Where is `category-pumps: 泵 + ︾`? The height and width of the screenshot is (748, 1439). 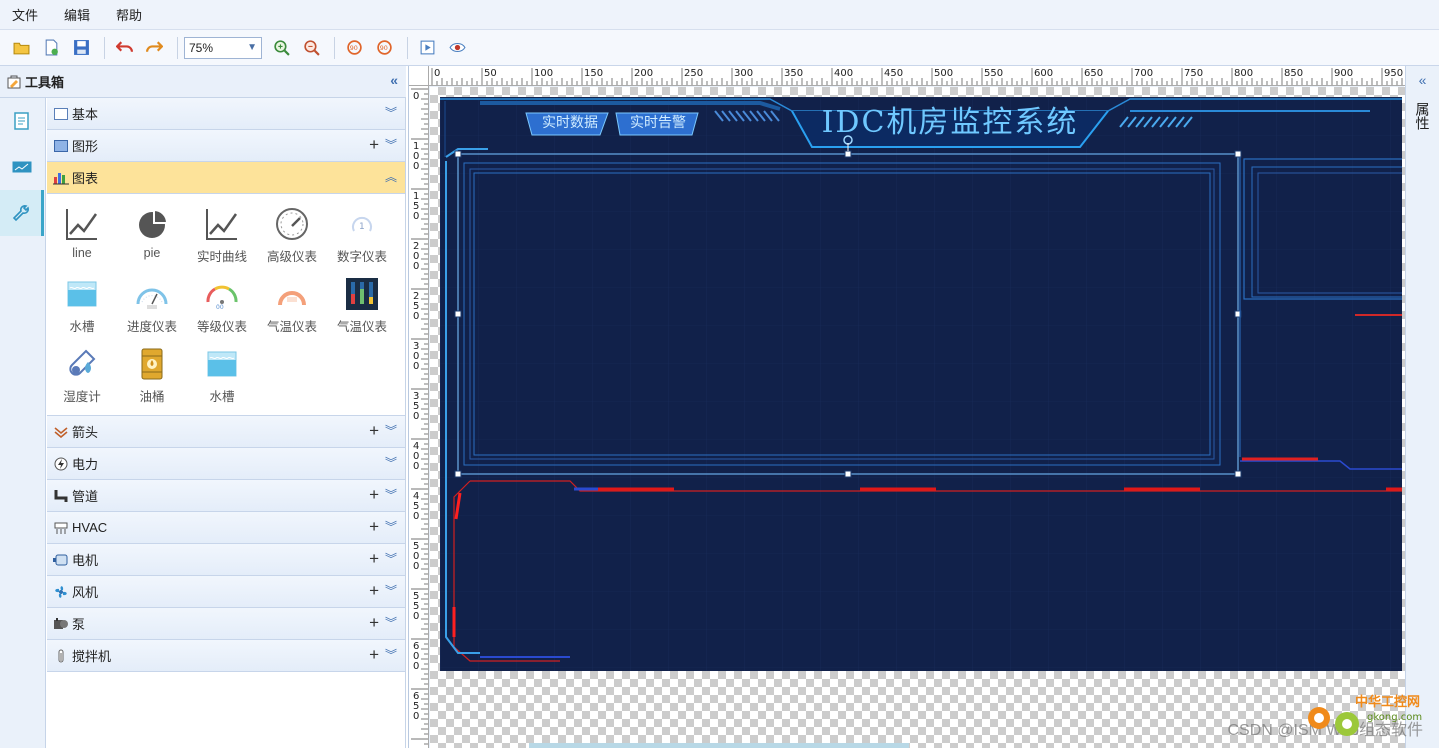
category-pumps: 泵 + ︾ is located at coordinates (226, 624).